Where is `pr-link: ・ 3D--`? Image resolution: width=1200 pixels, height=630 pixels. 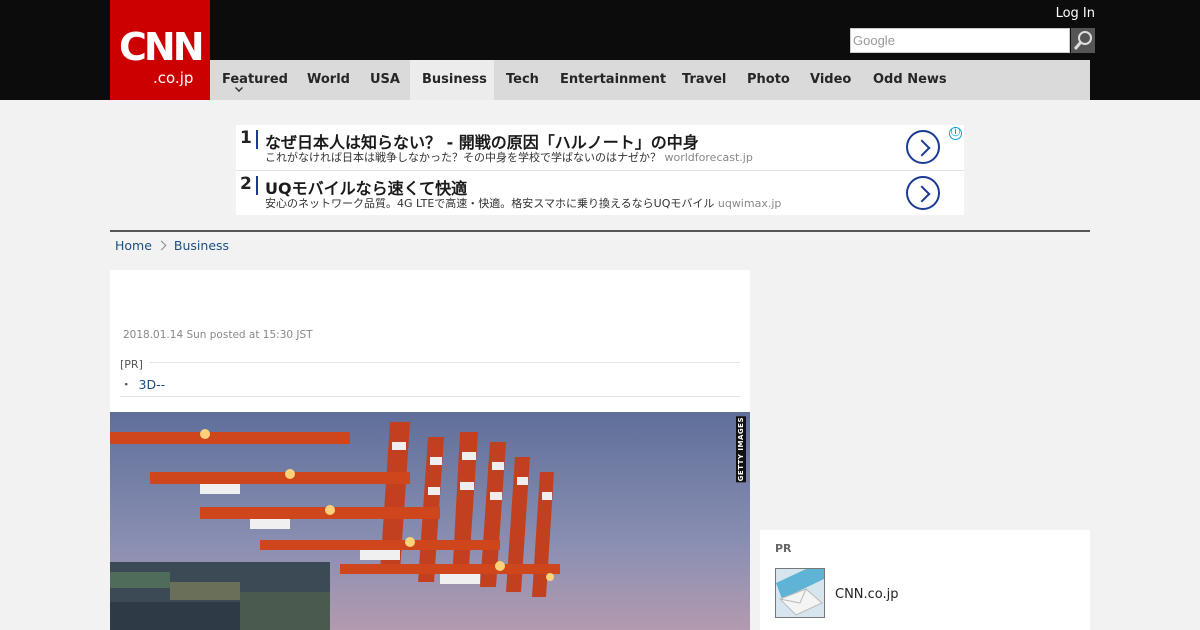
pr-link: ・ 3D-- is located at coordinates (142, 383).